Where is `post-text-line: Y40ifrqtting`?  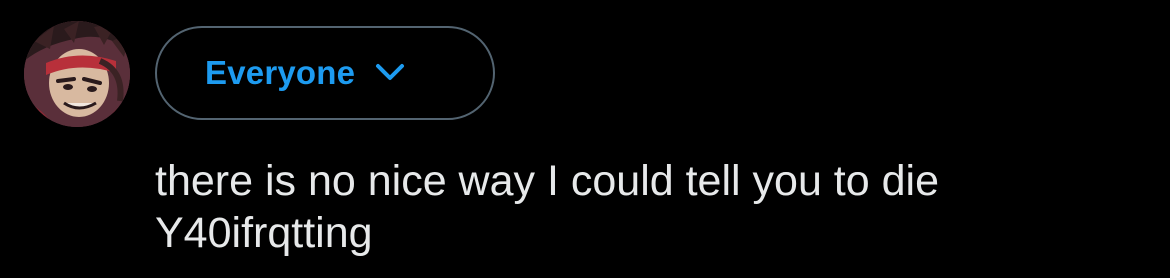
post-text-line: Y40ifrqtting is located at coordinates (264, 233).